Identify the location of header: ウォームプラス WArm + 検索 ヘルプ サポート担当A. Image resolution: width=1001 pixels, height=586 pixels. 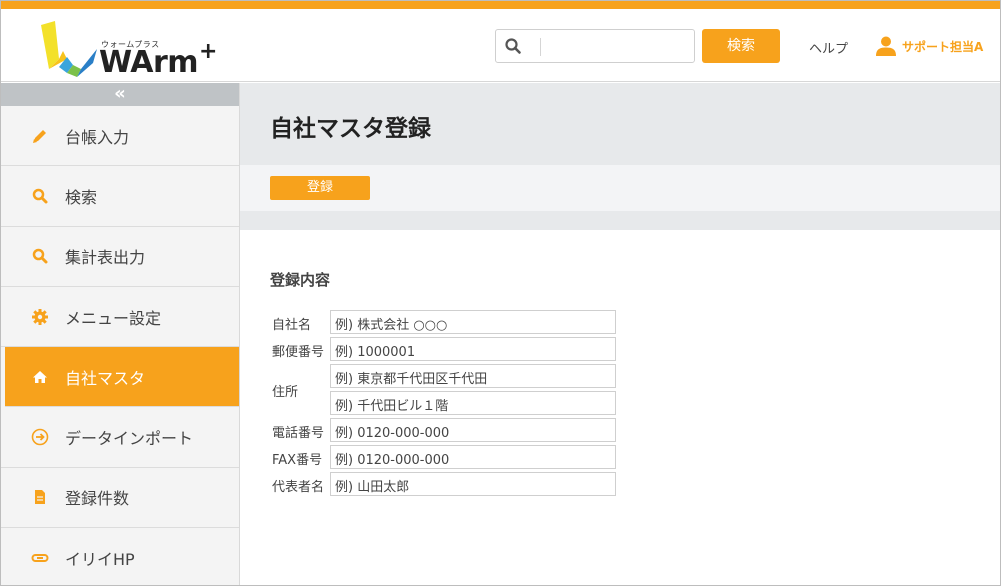
(500, 45).